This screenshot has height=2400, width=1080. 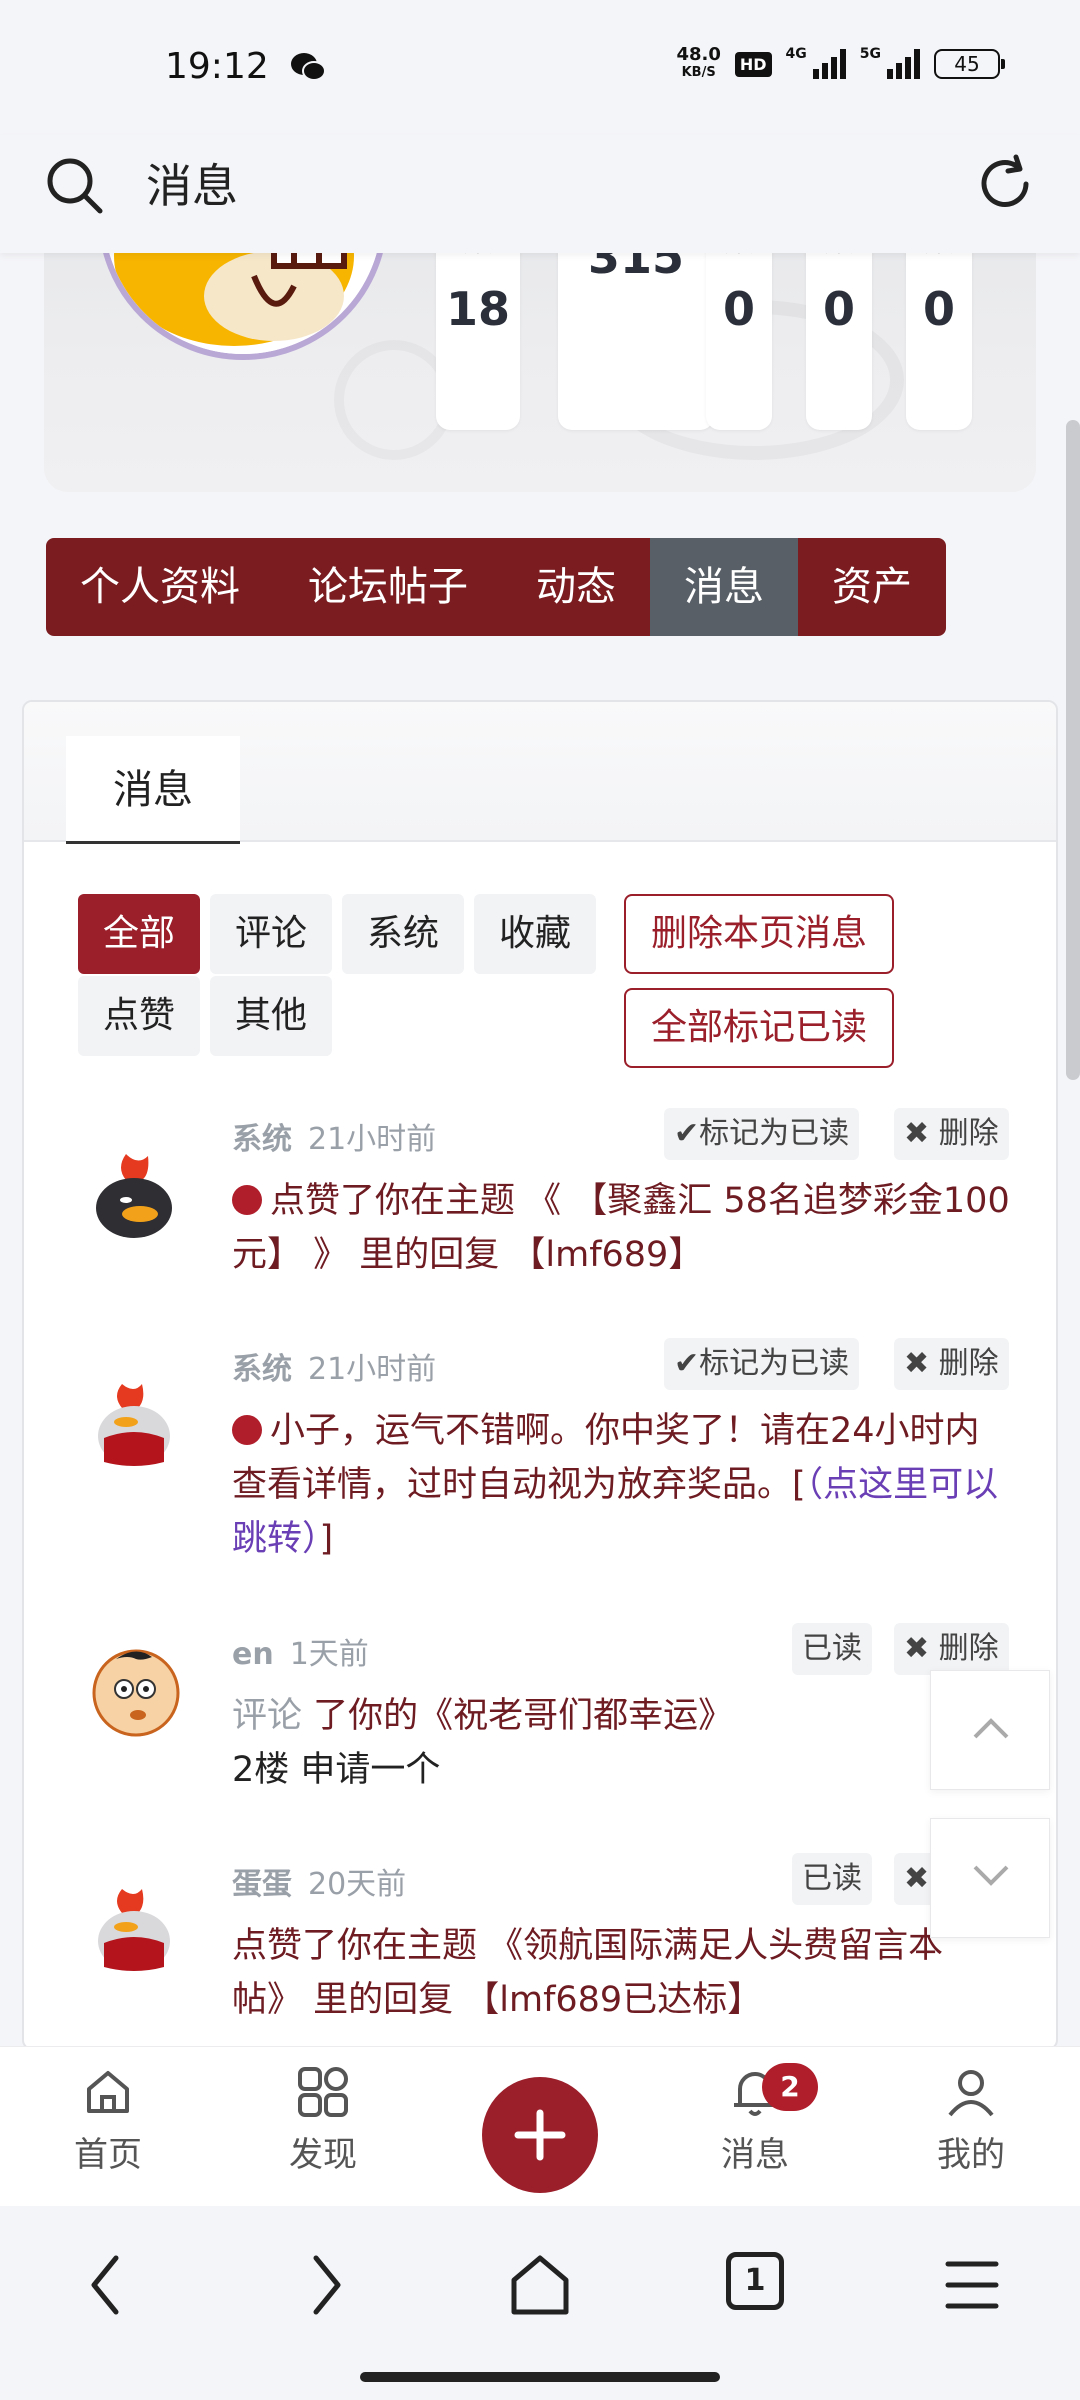 I want to click on filter-favorites: 收藏, so click(x=535, y=934).